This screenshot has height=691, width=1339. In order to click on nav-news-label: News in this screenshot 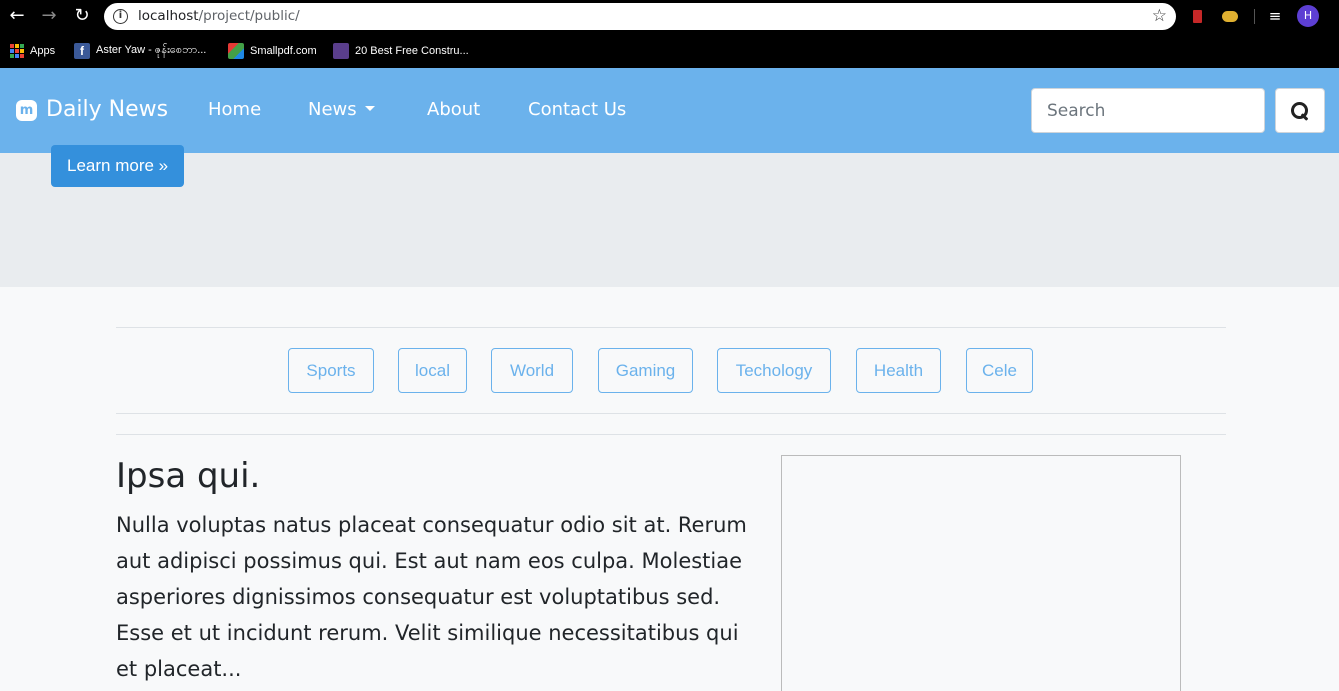, I will do `click(332, 109)`.